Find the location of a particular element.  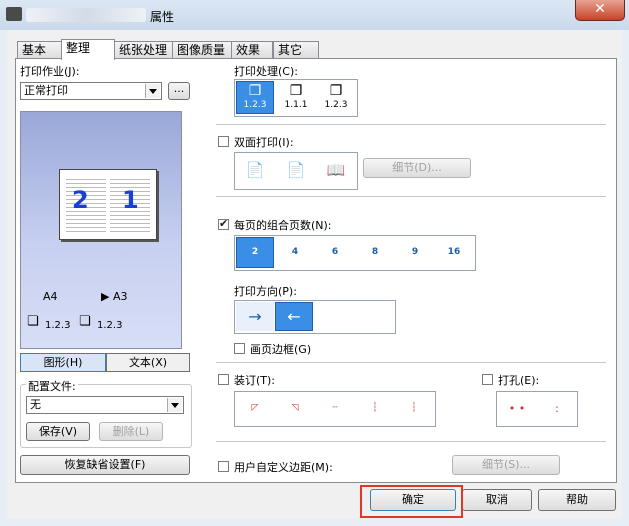

preview-number-right: 1 is located at coordinates (130, 200).